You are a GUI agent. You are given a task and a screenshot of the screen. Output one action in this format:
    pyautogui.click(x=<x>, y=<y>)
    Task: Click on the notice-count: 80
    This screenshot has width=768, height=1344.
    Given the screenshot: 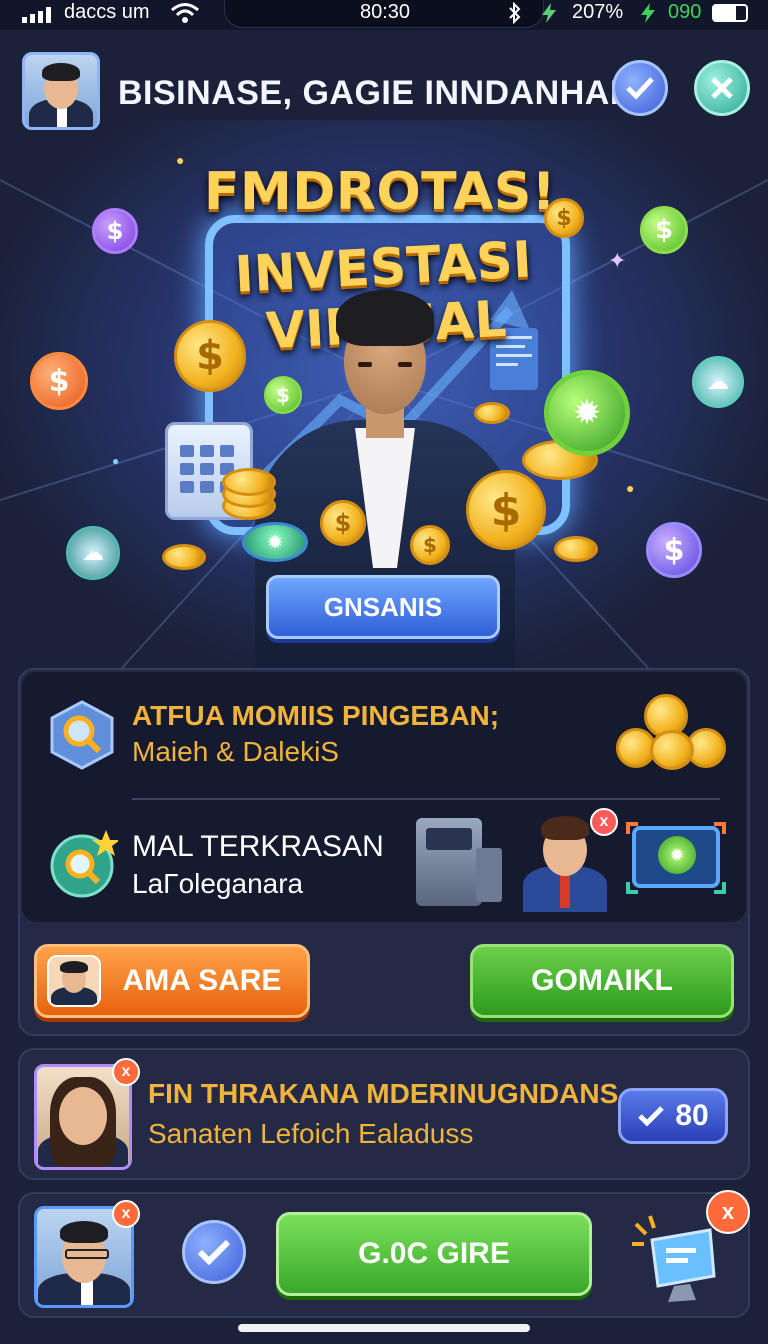 What is the action you would take?
    pyautogui.click(x=692, y=1115)
    